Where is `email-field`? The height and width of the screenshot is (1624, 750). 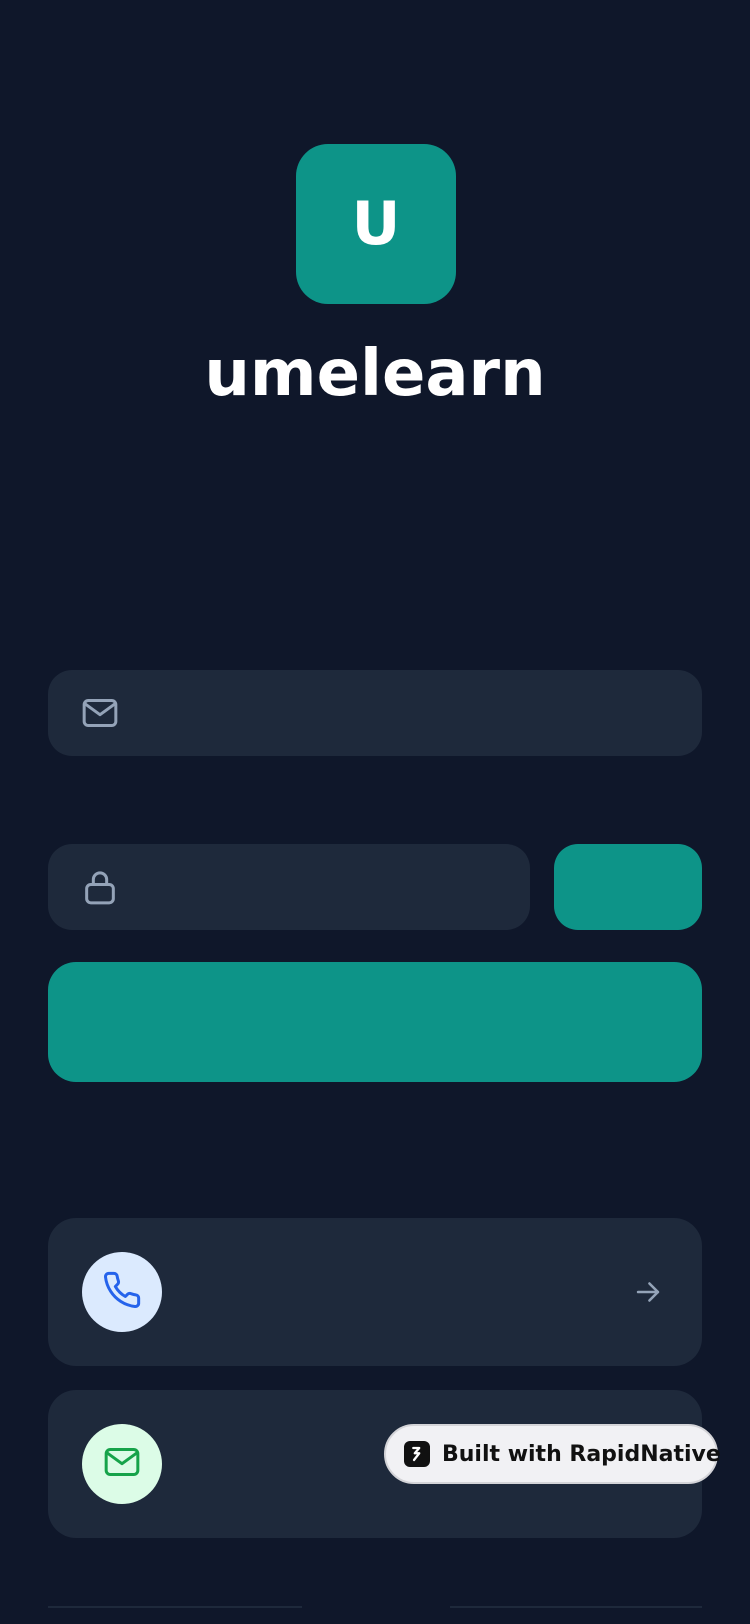 email-field is located at coordinates (375, 713).